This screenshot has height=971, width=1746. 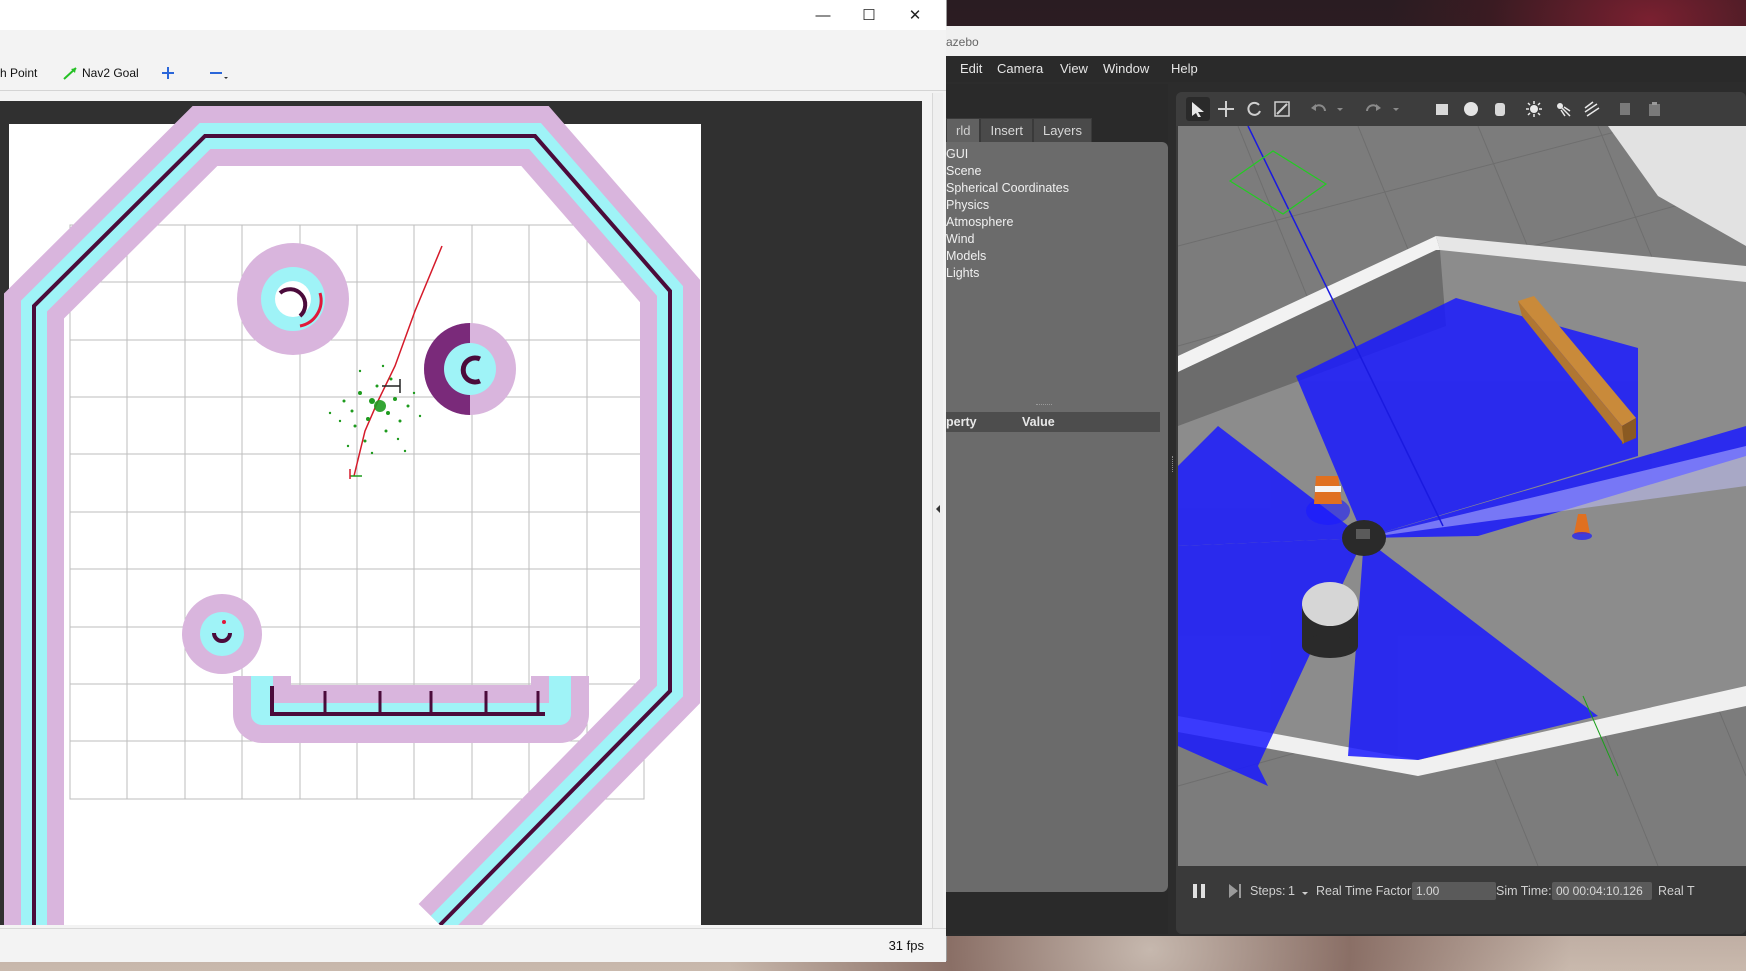 What do you see at coordinates (219, 75) in the screenshot?
I see `minus-icon` at bounding box center [219, 75].